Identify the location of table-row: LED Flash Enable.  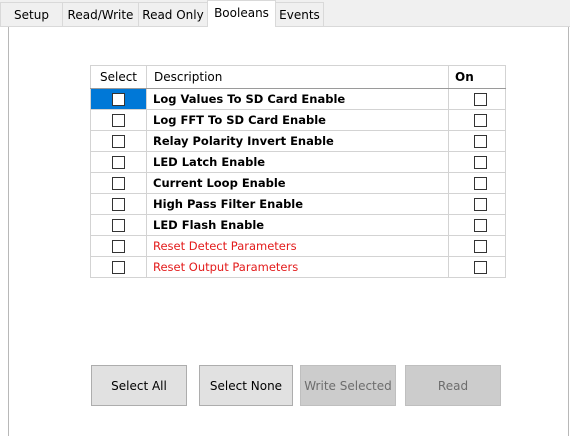
(298, 225).